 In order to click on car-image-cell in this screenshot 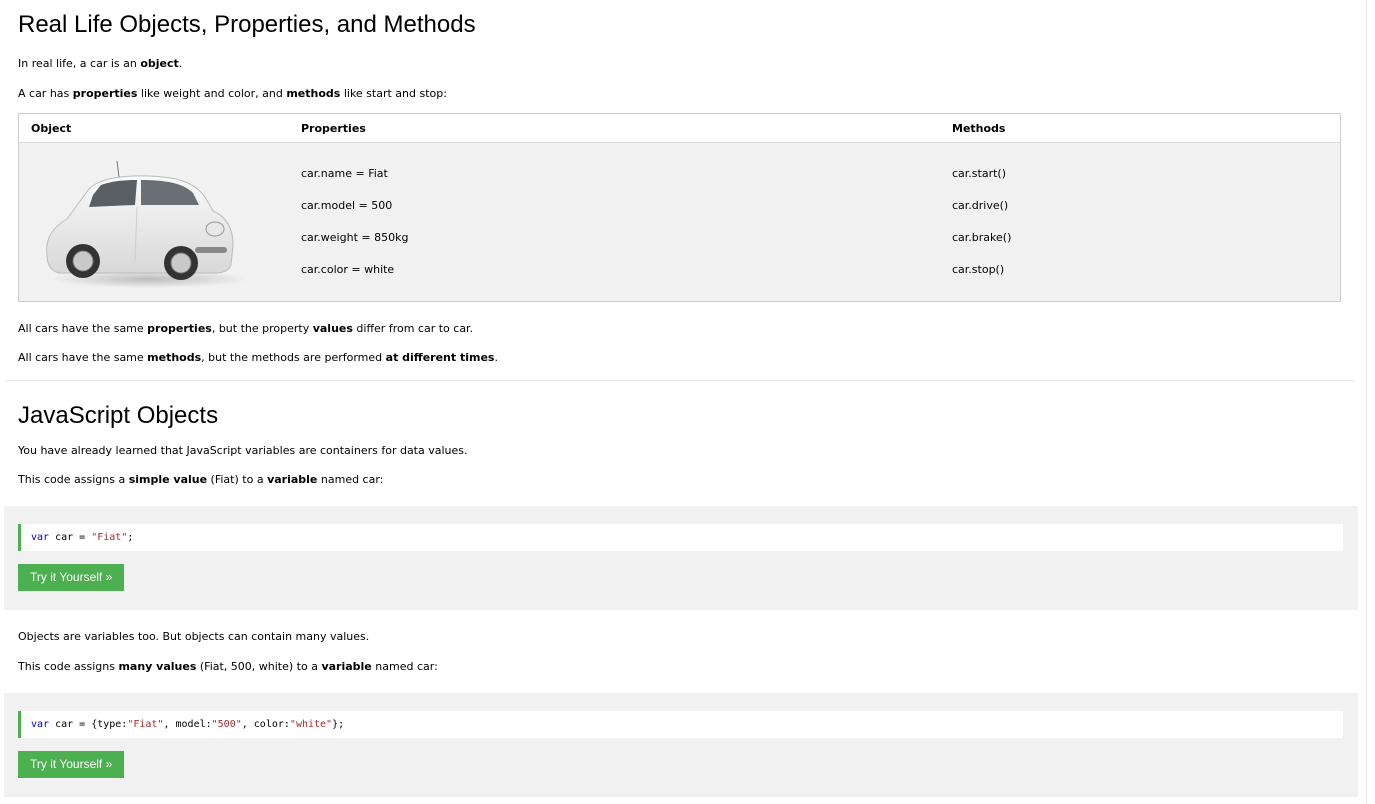, I will do `click(153, 222)`.